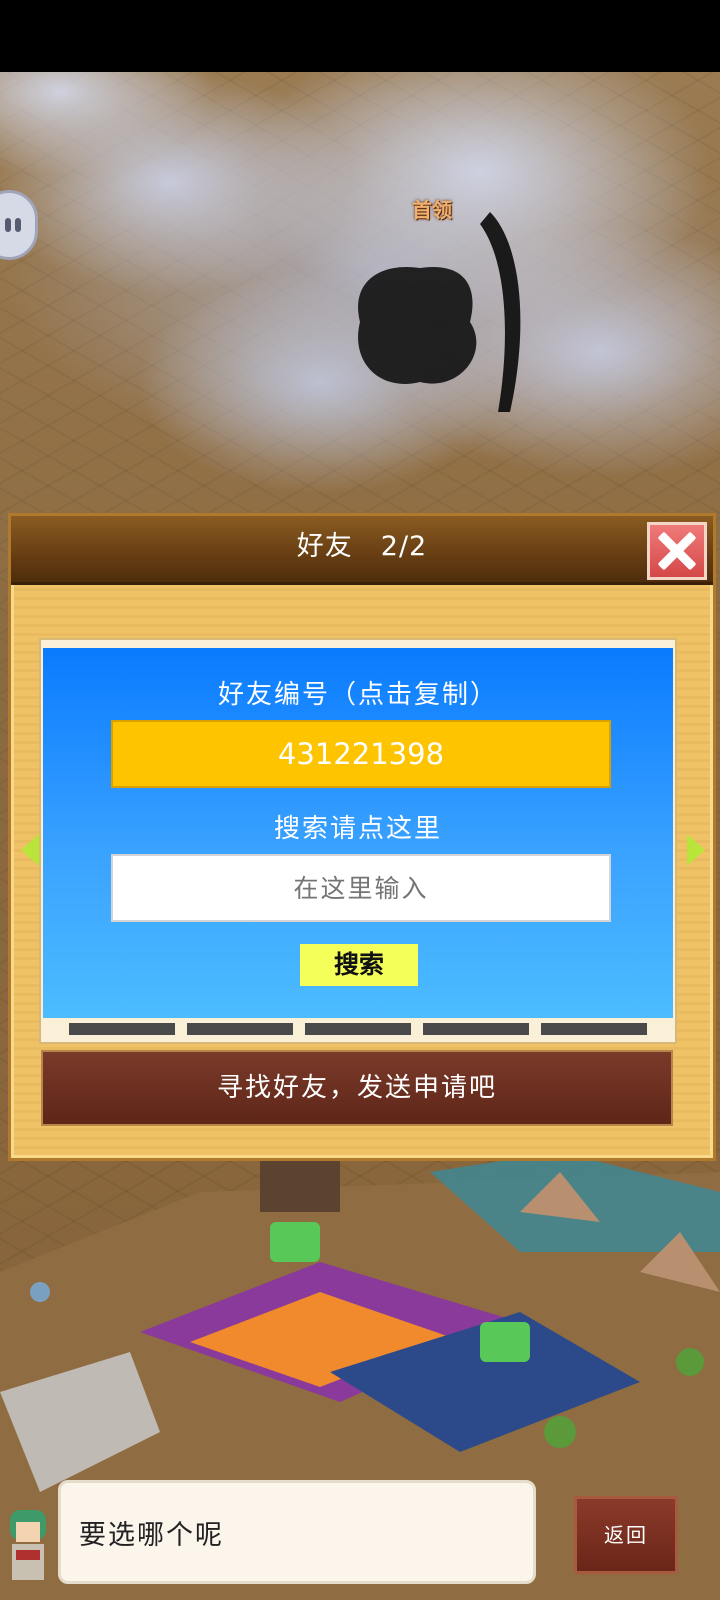 The width and height of the screenshot is (720, 1600). I want to click on search-label: 搜索请点这里, so click(357, 829).